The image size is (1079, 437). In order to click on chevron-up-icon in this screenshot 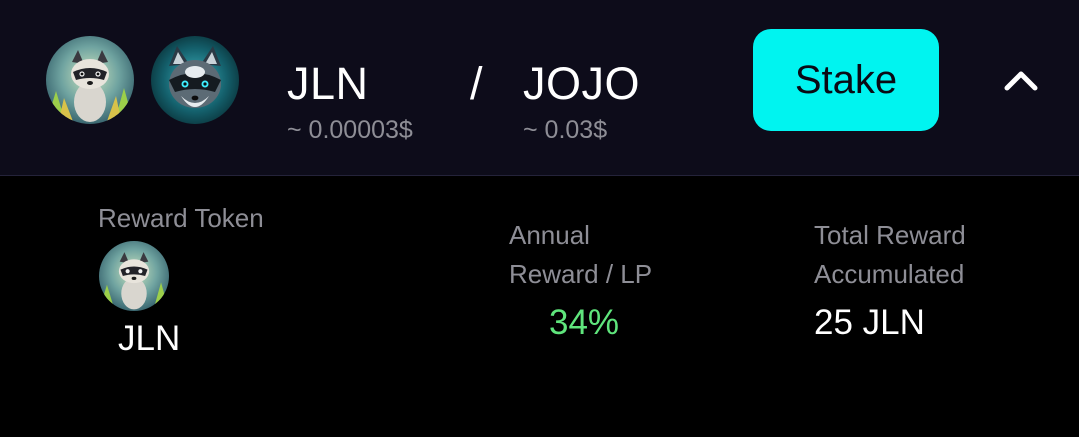, I will do `click(1021, 80)`.